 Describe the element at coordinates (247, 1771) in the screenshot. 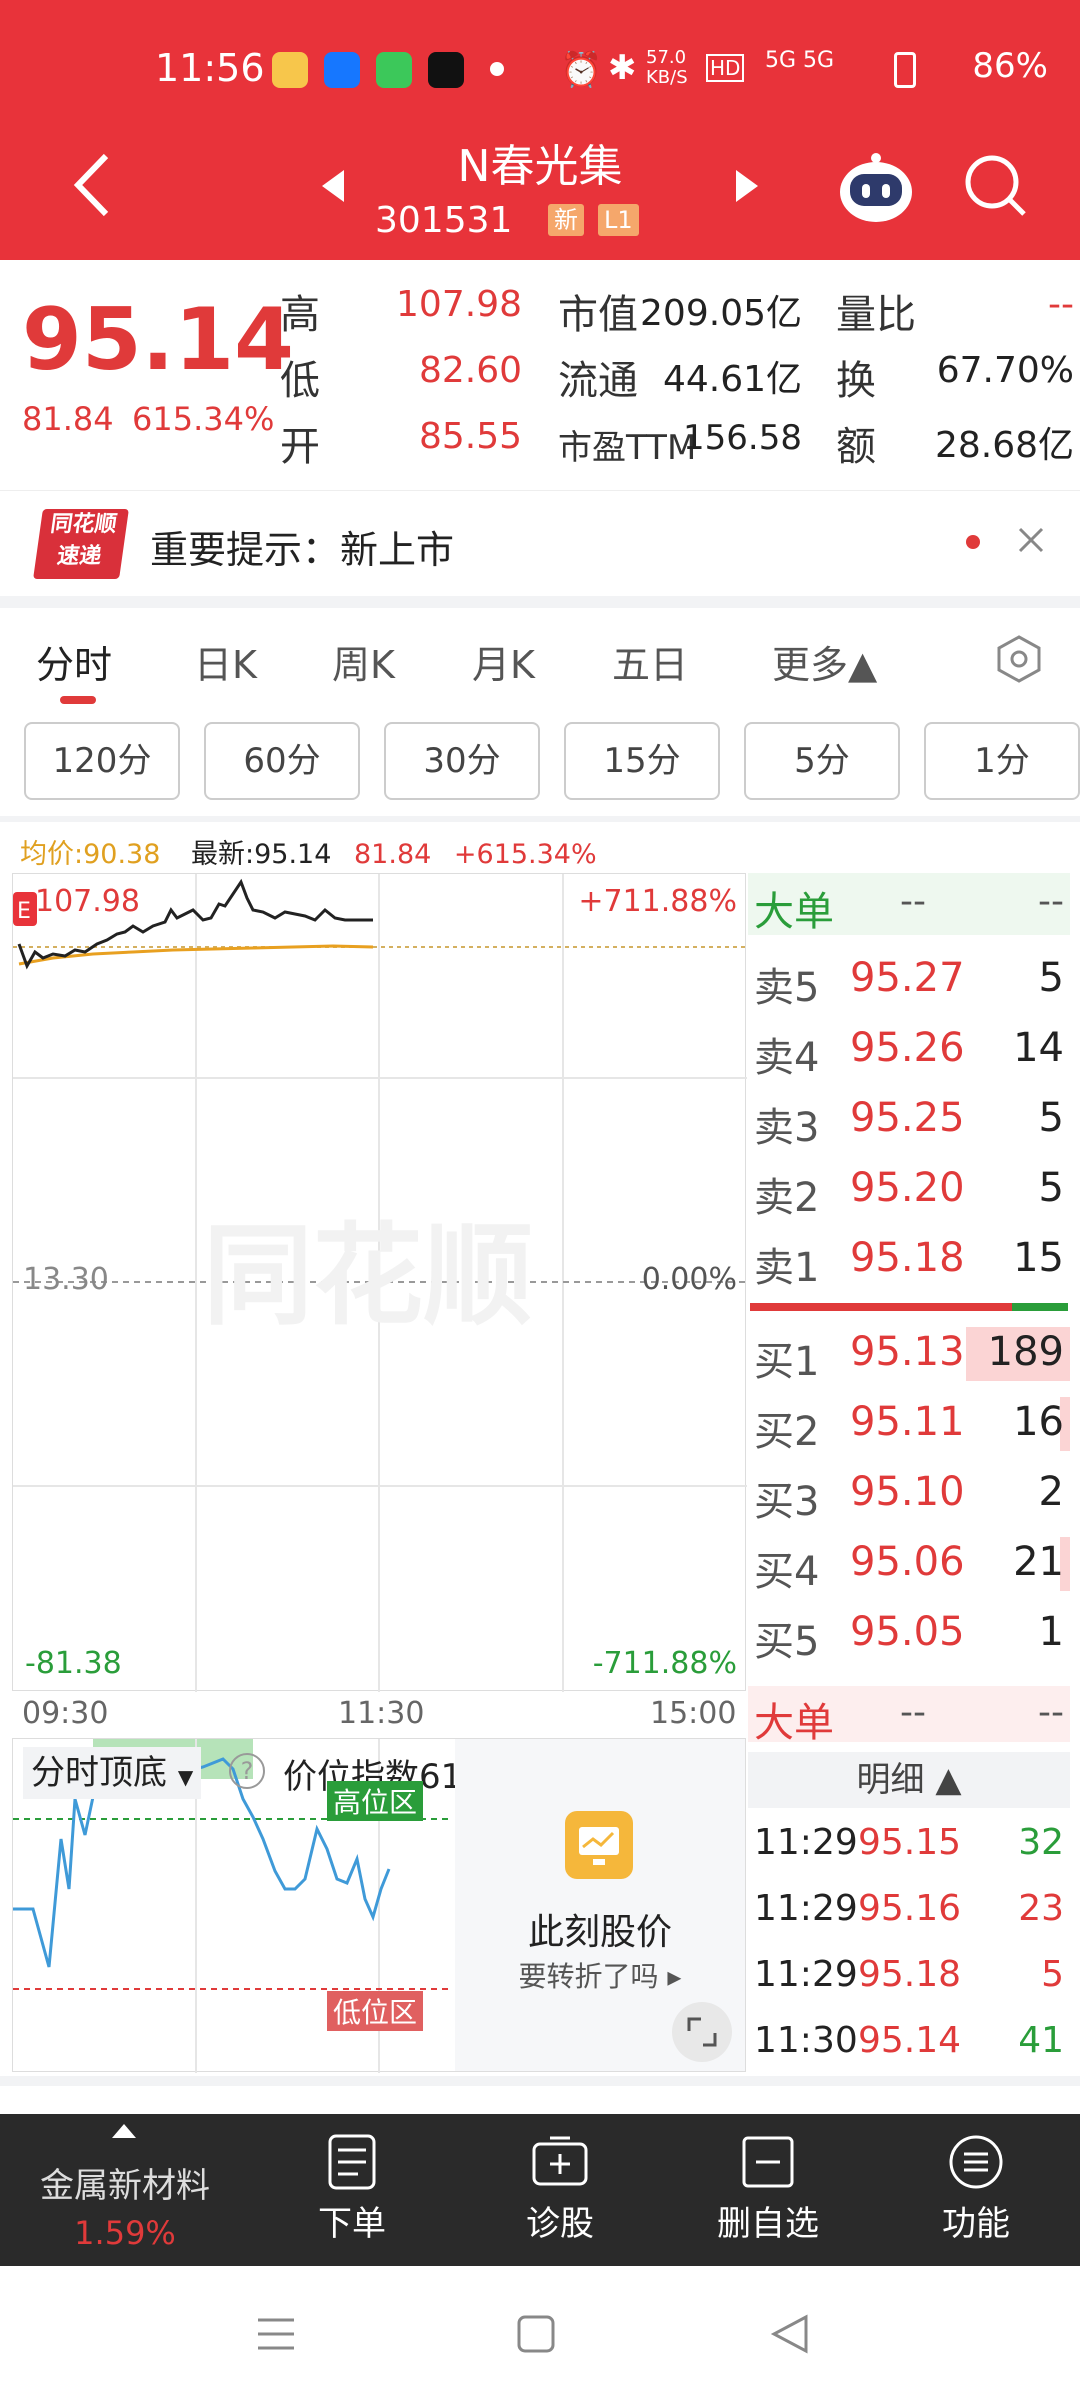

I see `help-icon: ?` at that location.